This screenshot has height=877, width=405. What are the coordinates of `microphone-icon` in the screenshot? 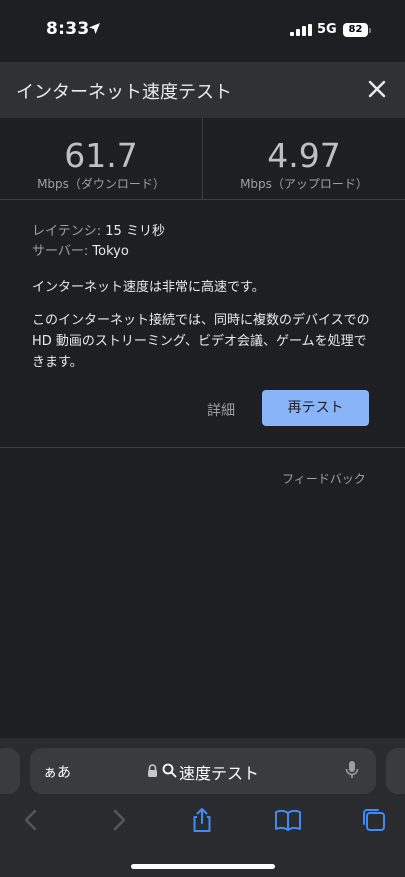 It's located at (352, 770).